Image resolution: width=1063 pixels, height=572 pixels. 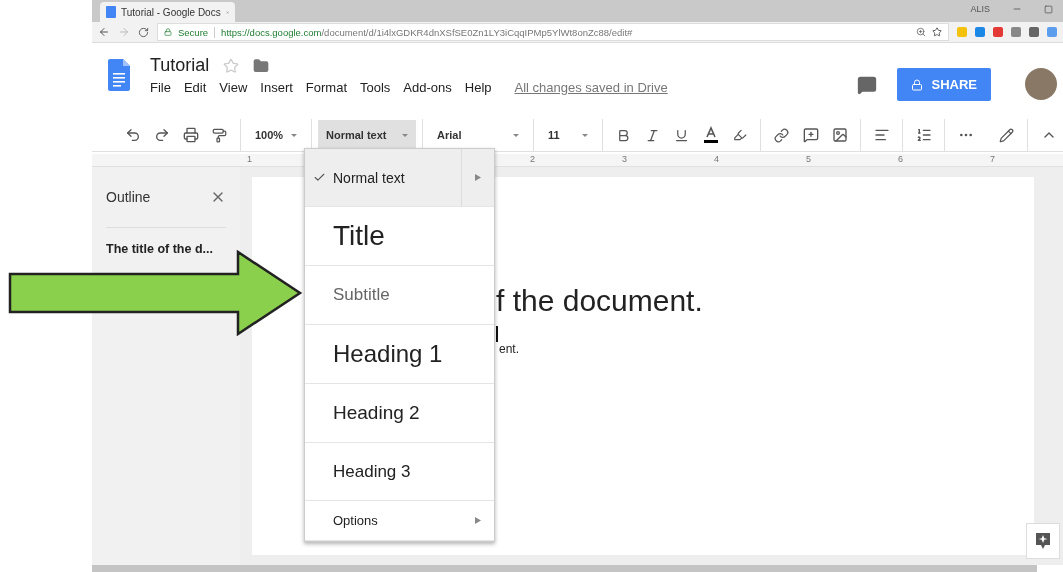 What do you see at coordinates (427, 87) in the screenshot?
I see `menu-item: Add-ons` at bounding box center [427, 87].